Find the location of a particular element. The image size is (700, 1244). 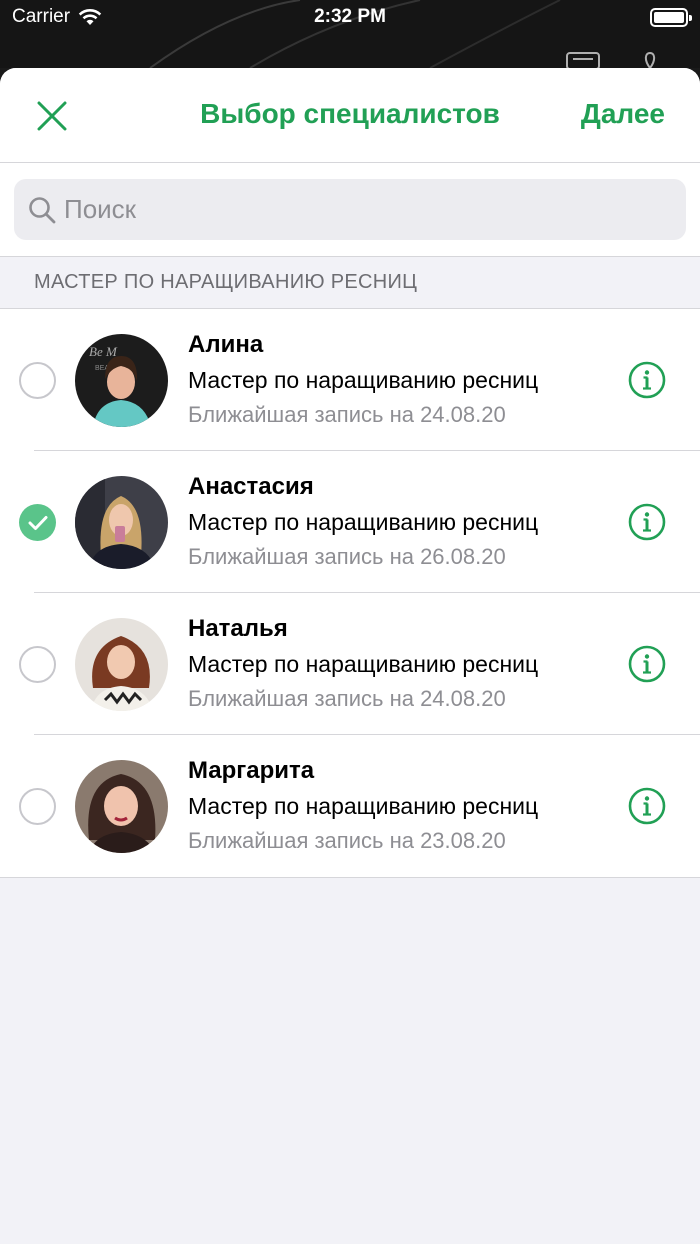

search-bar is located at coordinates (350, 209).